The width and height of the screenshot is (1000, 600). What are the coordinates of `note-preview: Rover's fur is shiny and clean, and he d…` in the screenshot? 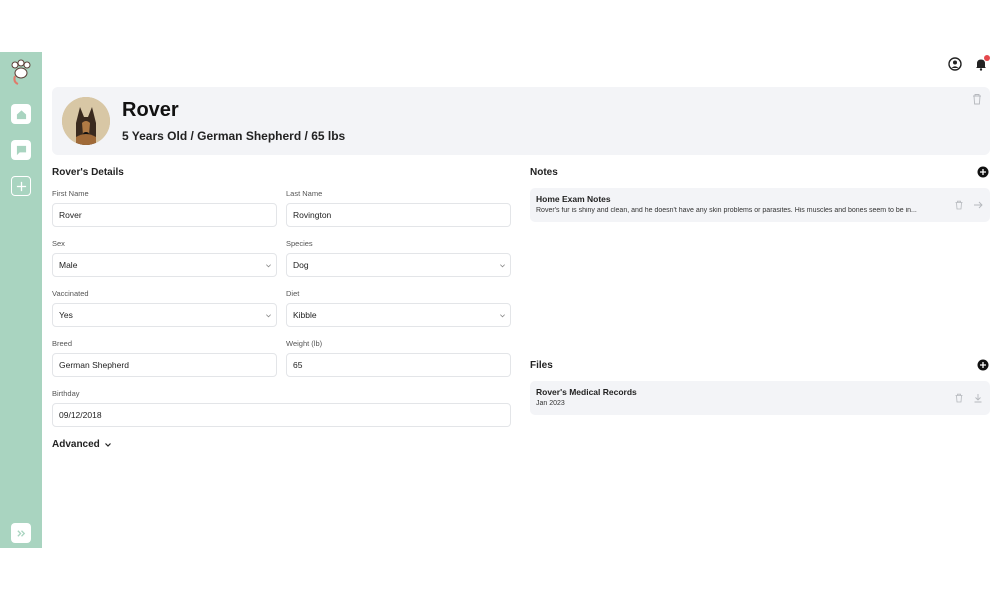 It's located at (726, 210).